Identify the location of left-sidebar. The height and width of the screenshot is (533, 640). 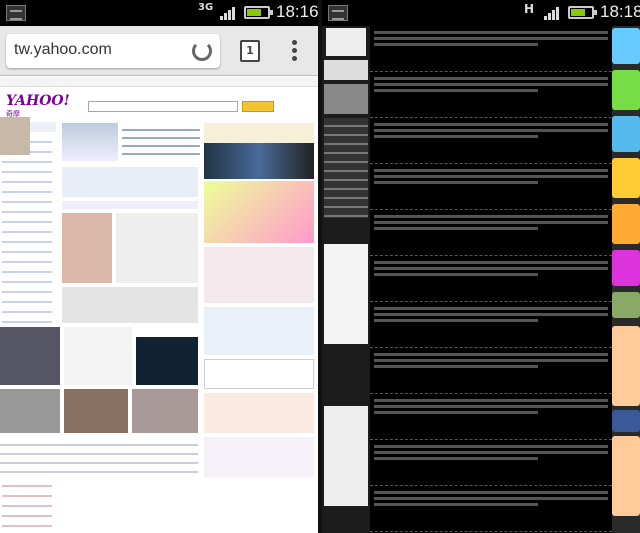
(346, 279).